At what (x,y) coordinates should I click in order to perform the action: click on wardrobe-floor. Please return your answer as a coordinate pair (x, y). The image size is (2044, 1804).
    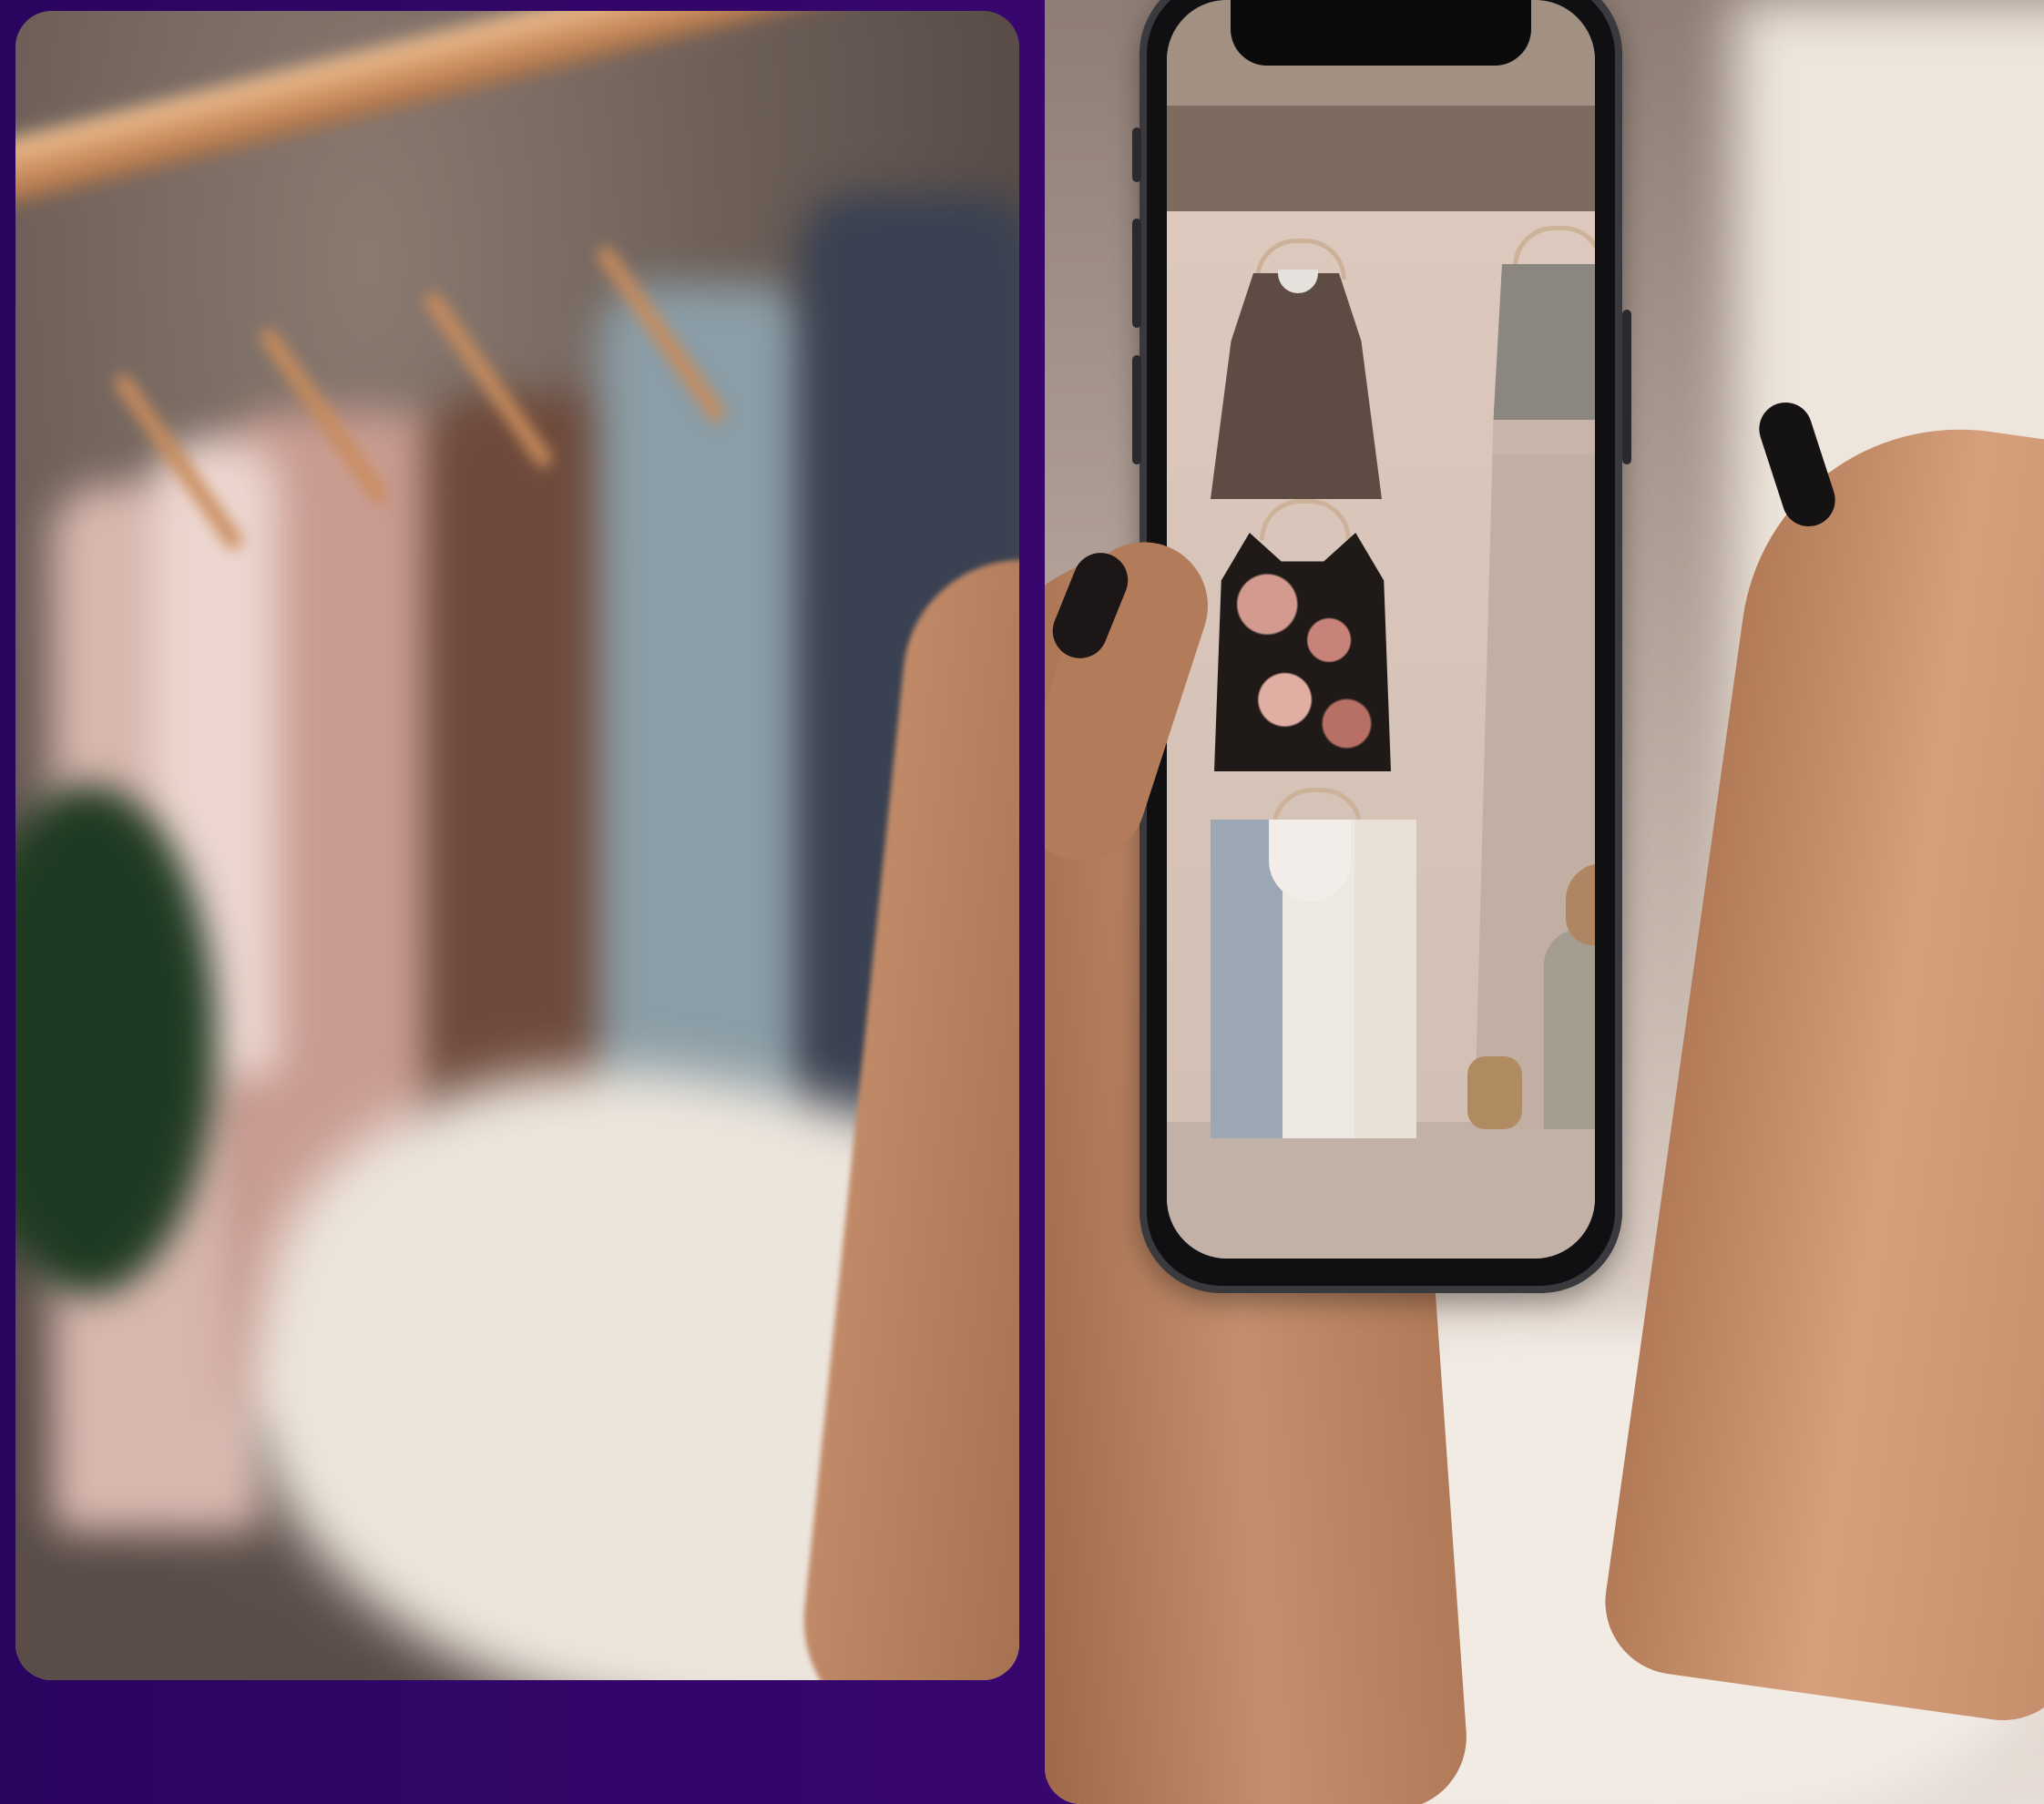
    Looking at the image, I should click on (1381, 1191).